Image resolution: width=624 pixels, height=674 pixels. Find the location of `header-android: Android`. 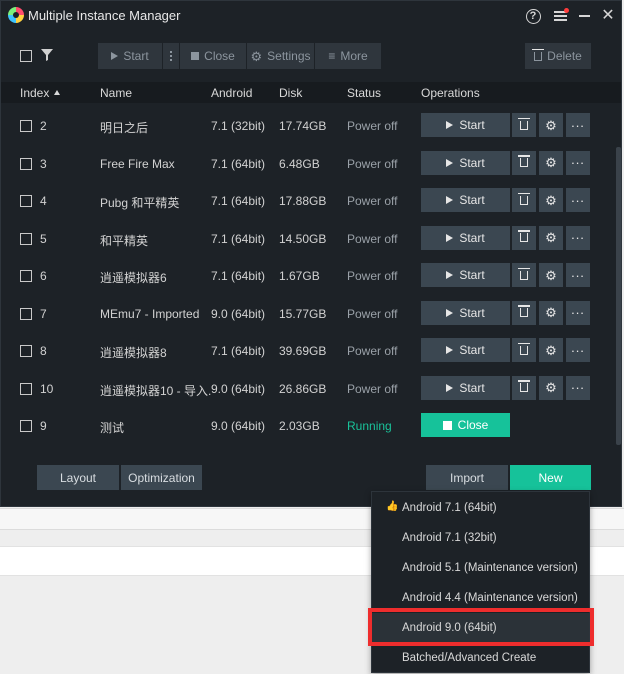

header-android: Android is located at coordinates (231, 93).